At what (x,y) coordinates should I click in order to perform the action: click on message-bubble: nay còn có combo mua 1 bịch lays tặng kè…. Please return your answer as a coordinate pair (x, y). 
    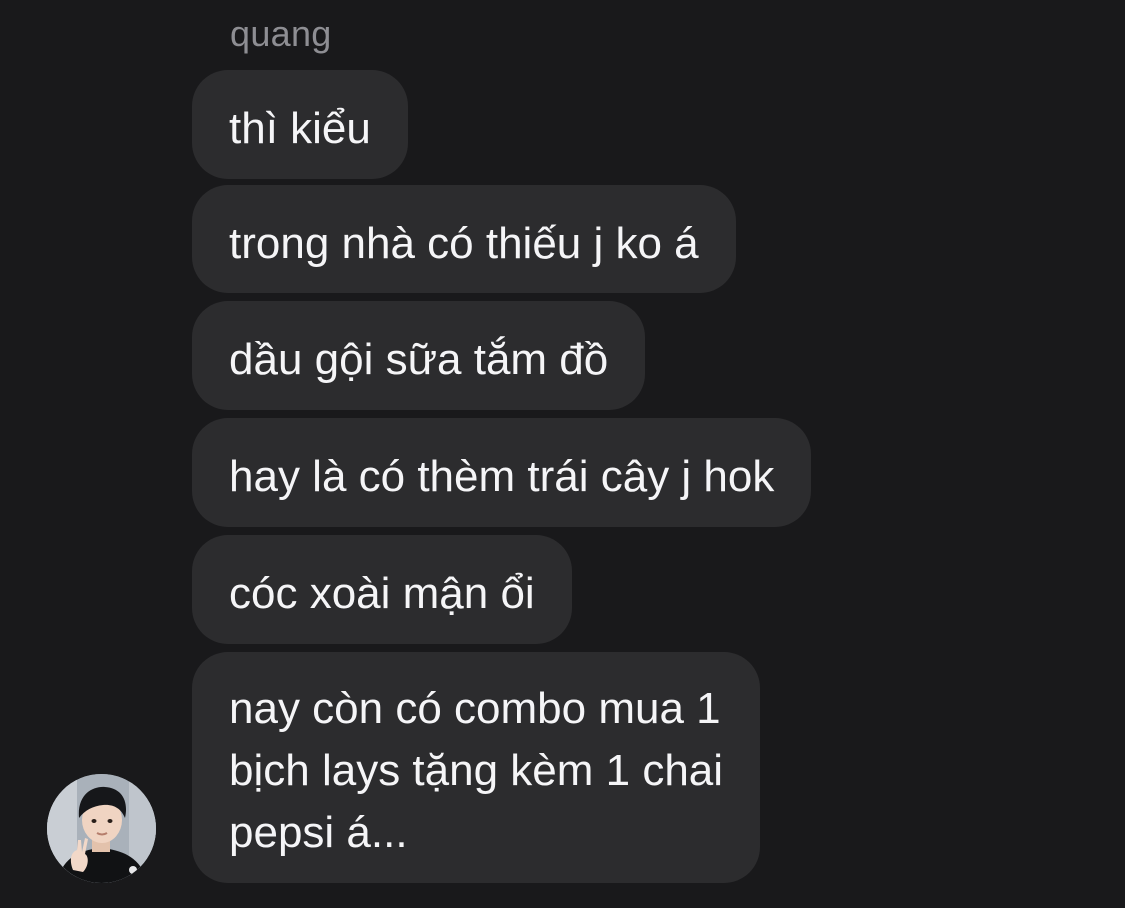
    Looking at the image, I should click on (476, 767).